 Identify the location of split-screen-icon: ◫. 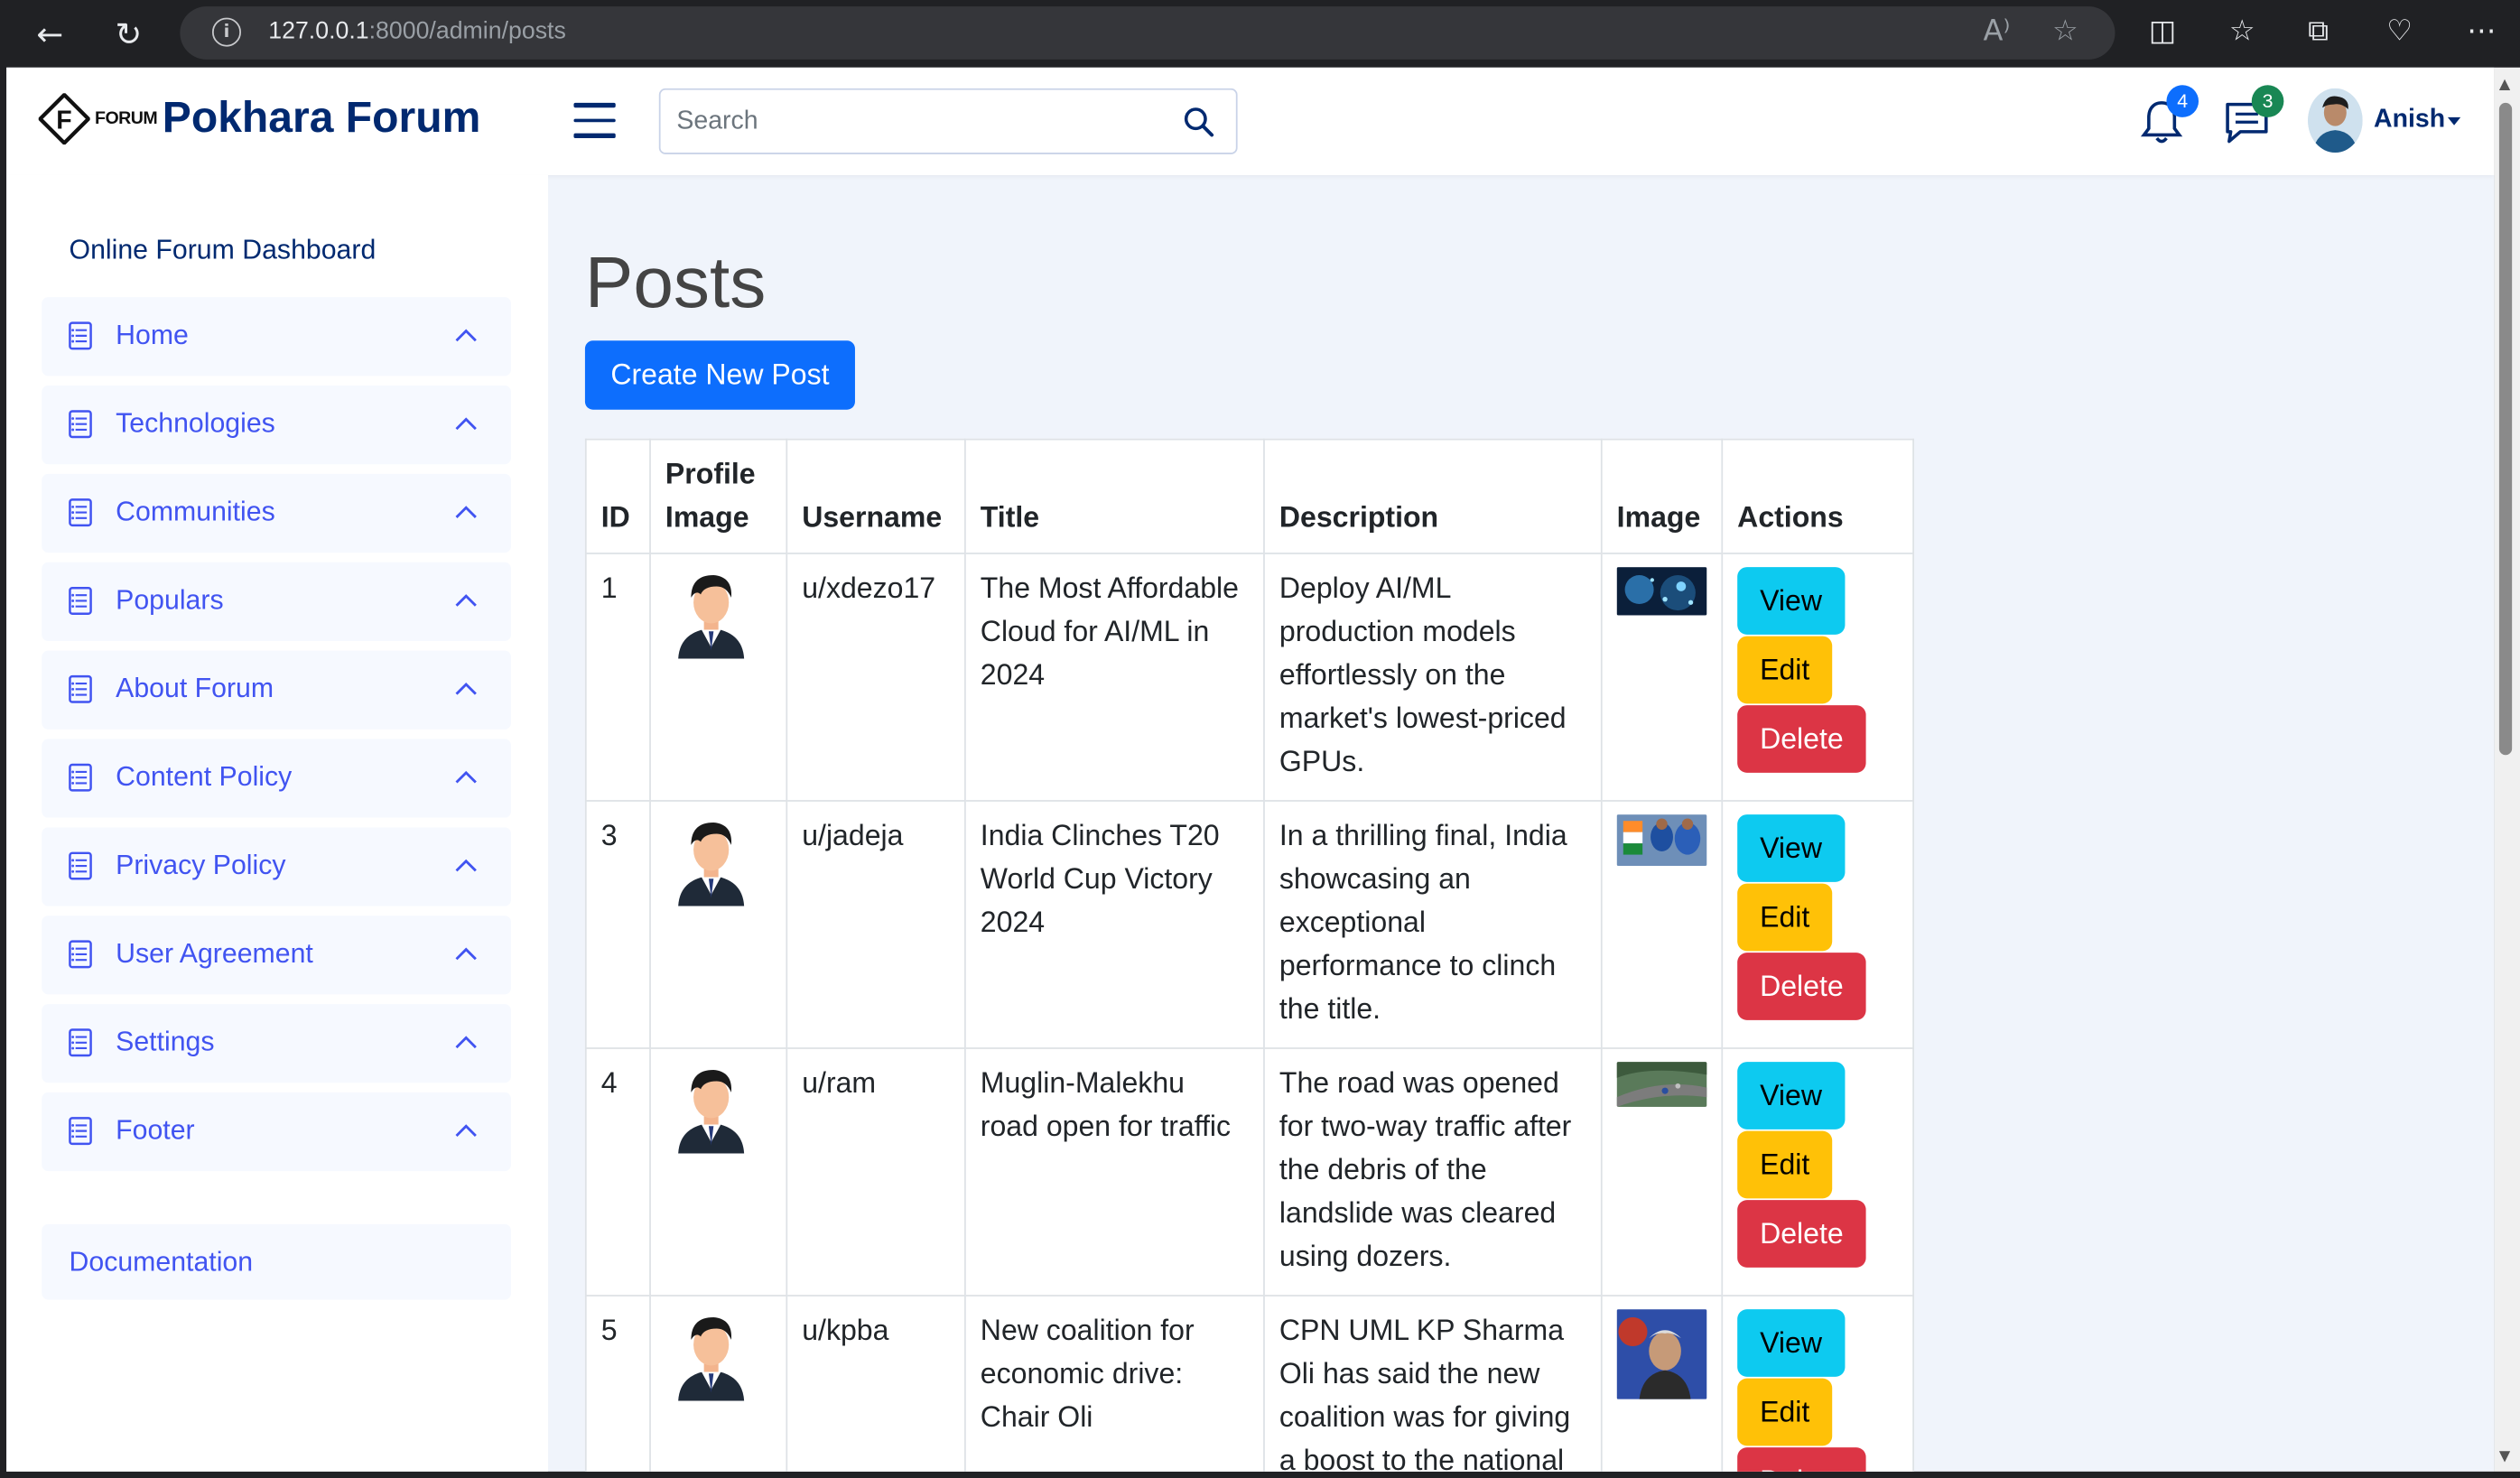
(2162, 31).